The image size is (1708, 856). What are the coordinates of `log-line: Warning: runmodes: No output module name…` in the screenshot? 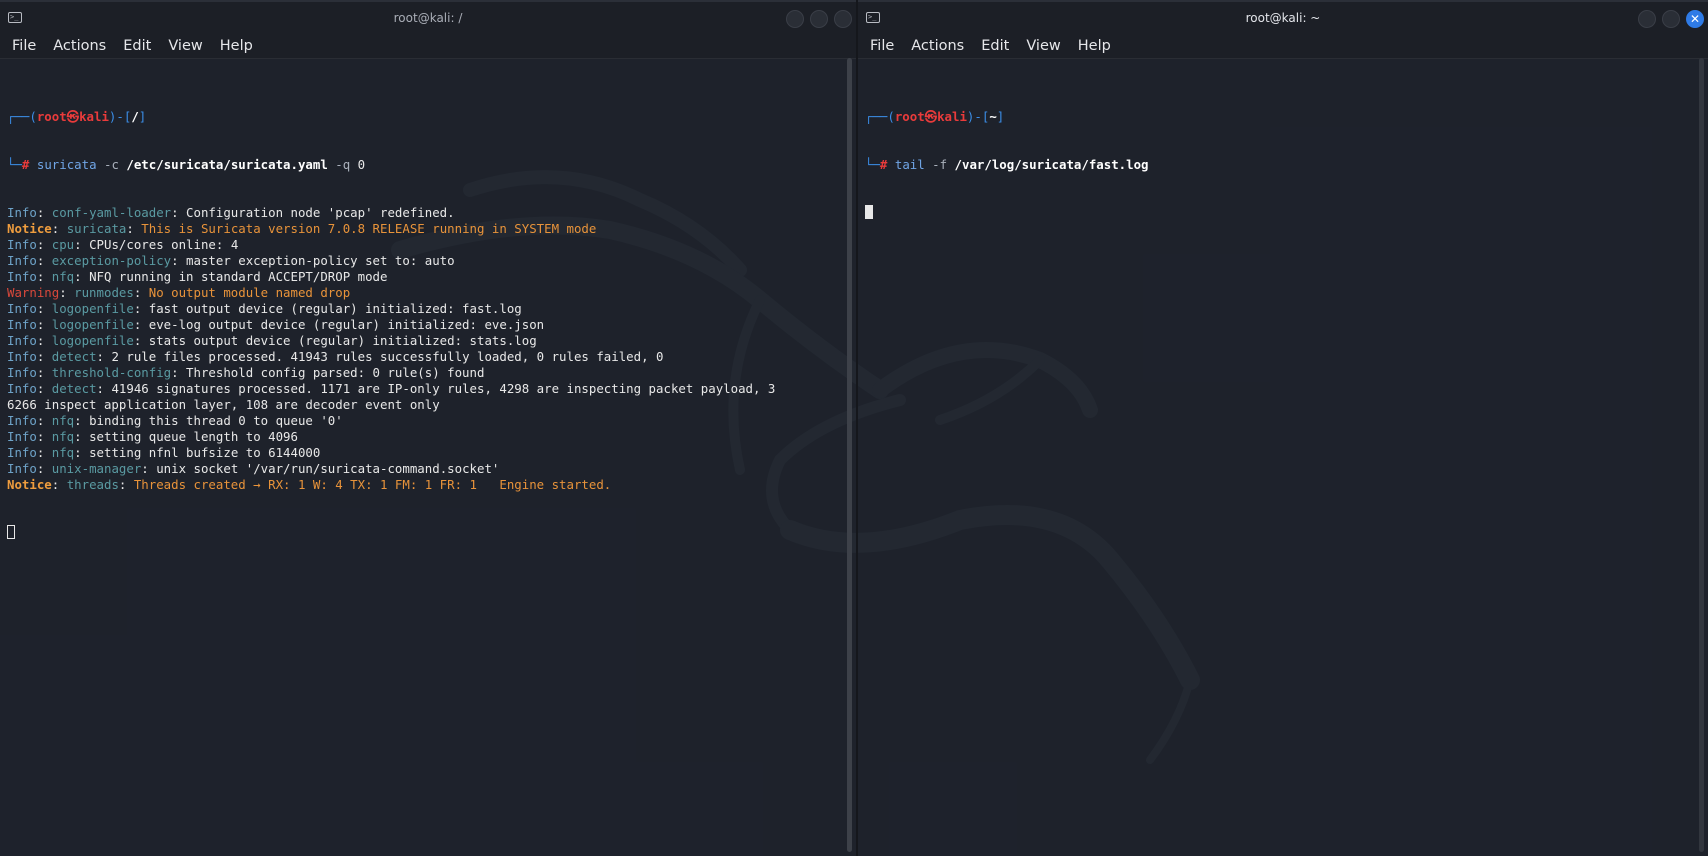 It's located at (424, 293).